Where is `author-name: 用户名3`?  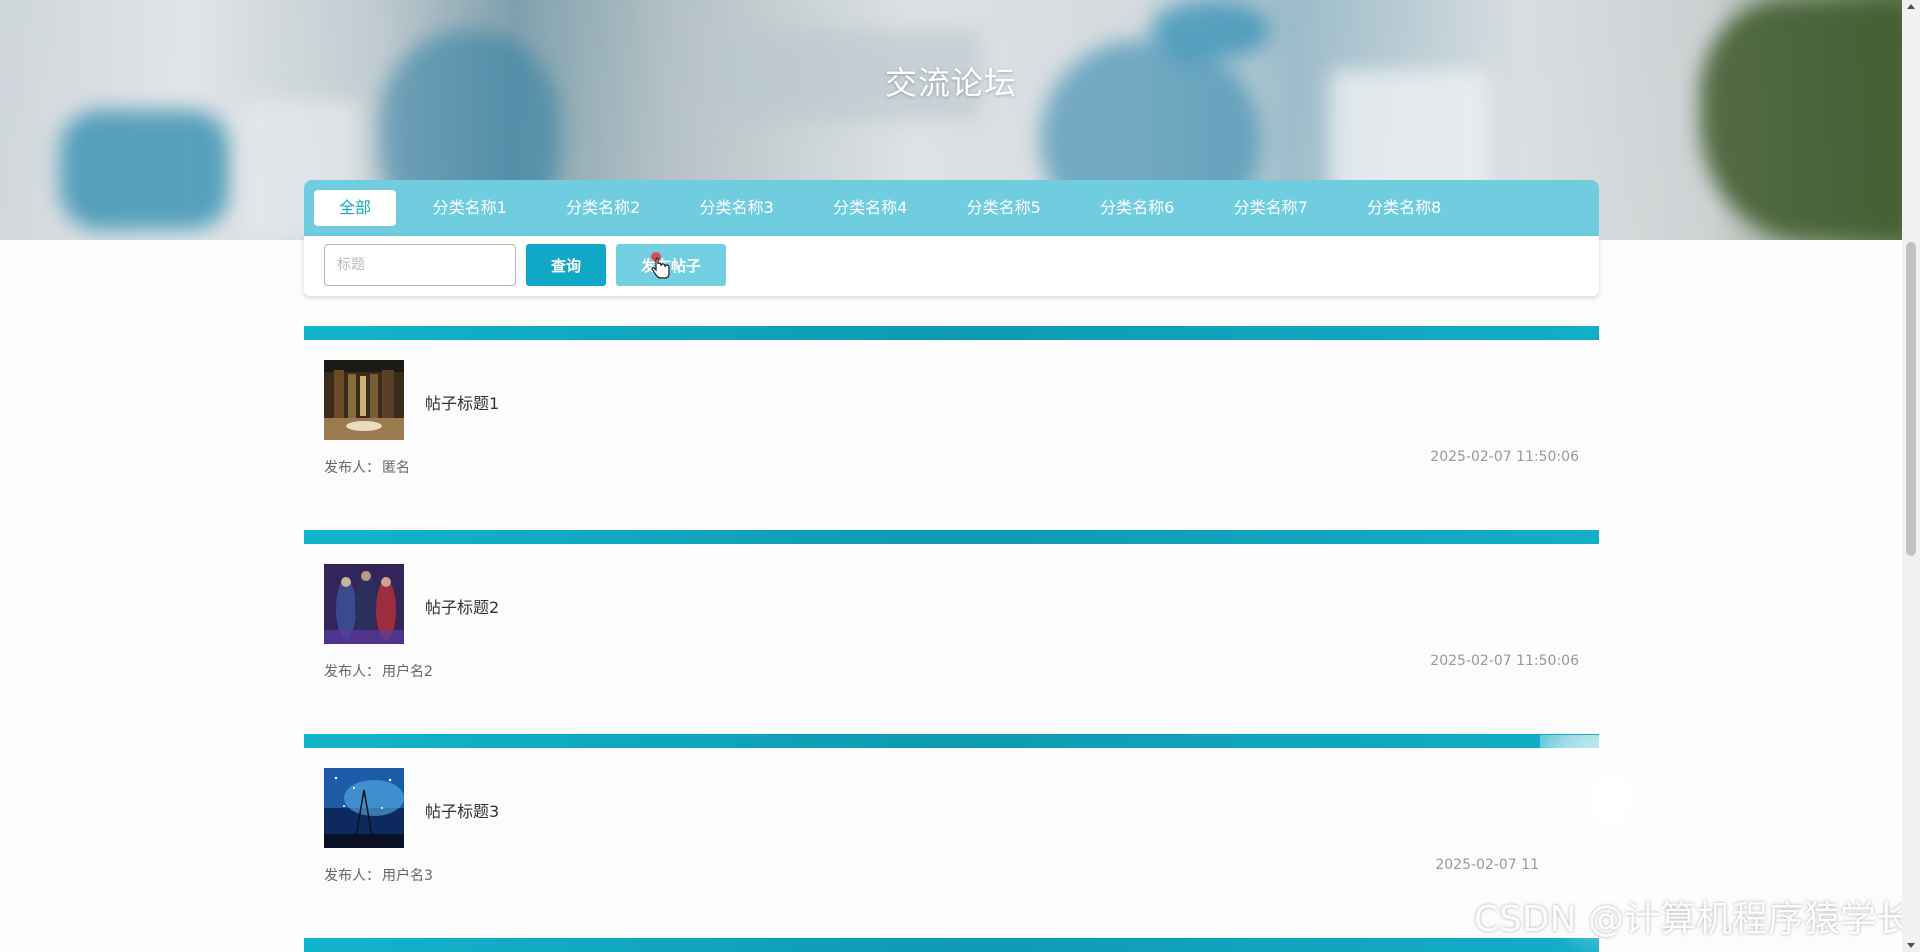 author-name: 用户名3 is located at coordinates (407, 876).